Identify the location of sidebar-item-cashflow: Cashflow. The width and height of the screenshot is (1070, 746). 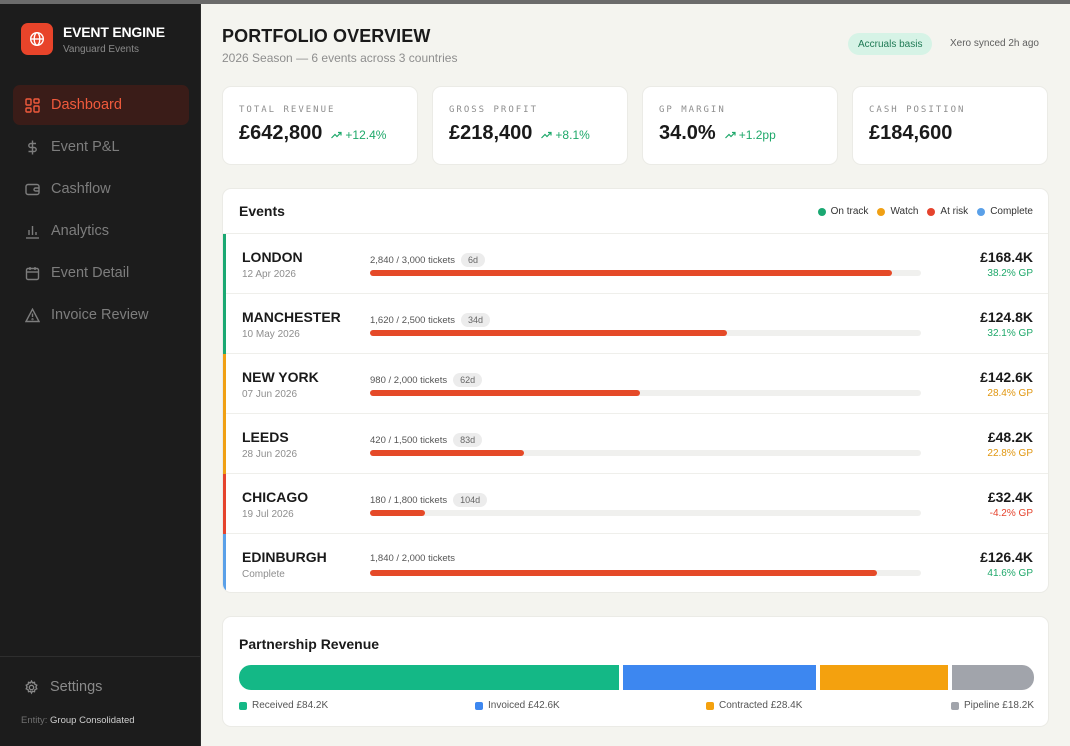
(101, 189).